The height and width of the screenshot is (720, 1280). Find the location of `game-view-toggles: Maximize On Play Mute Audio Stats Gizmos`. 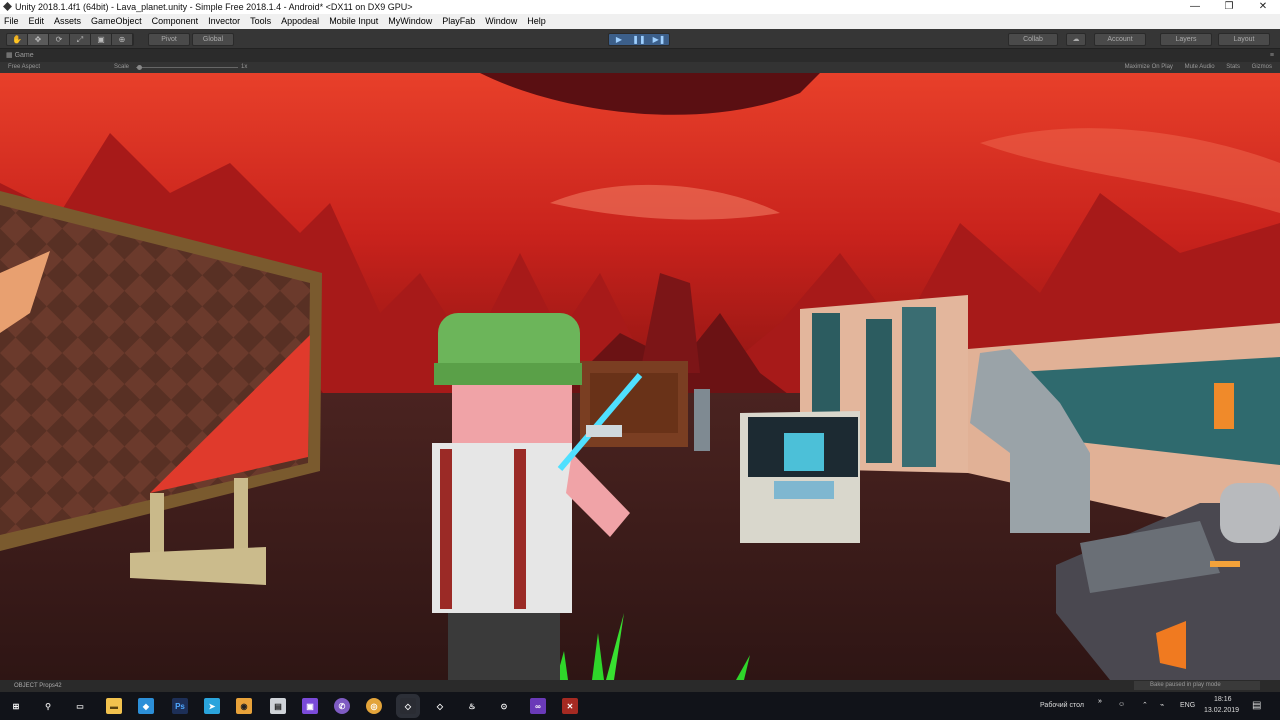

game-view-toggles: Maximize On Play Mute Audio Stats Gizmos is located at coordinates (1195, 67).